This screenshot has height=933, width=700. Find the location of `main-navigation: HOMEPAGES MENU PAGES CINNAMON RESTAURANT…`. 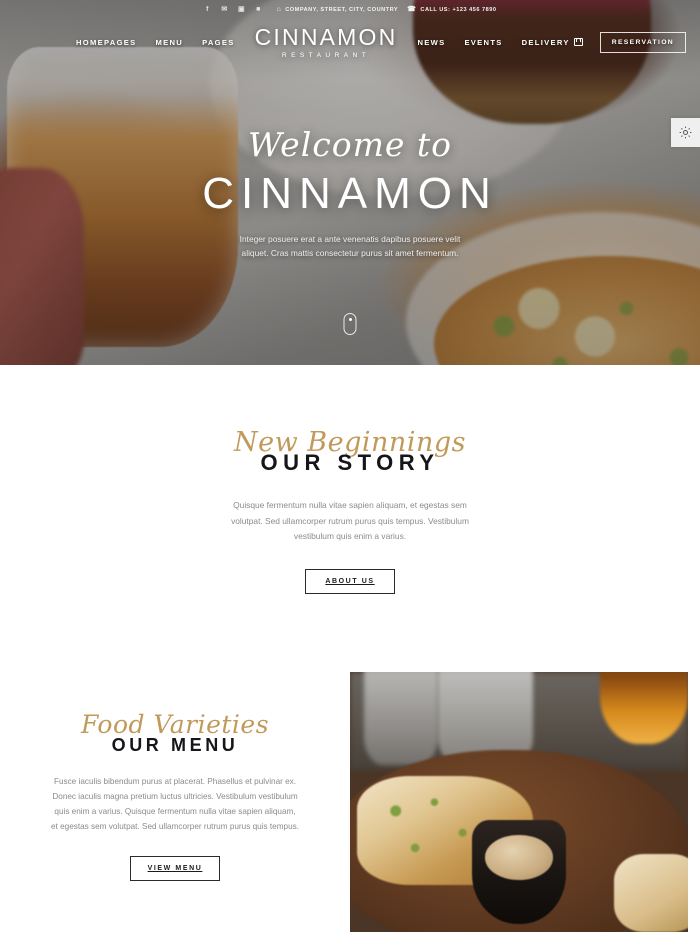

main-navigation: HOMEPAGES MENU PAGES CINNAMON RESTAURANT… is located at coordinates (350, 42).